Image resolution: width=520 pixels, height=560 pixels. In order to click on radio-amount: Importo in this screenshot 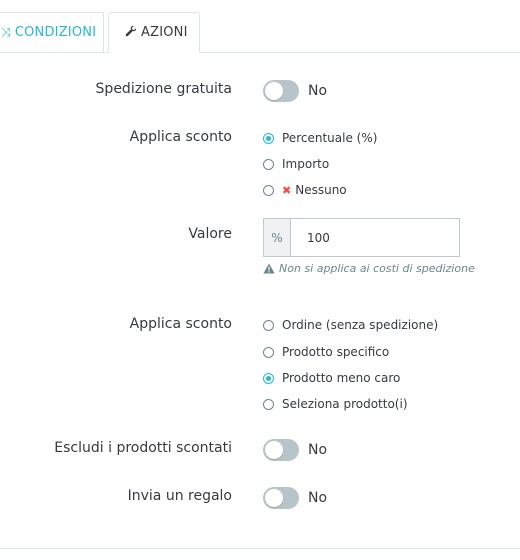, I will do `click(296, 164)`.